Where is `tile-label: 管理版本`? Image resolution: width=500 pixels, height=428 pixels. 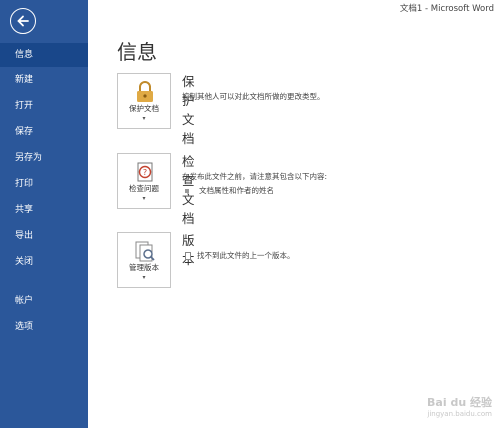 tile-label: 管理版本 is located at coordinates (144, 267).